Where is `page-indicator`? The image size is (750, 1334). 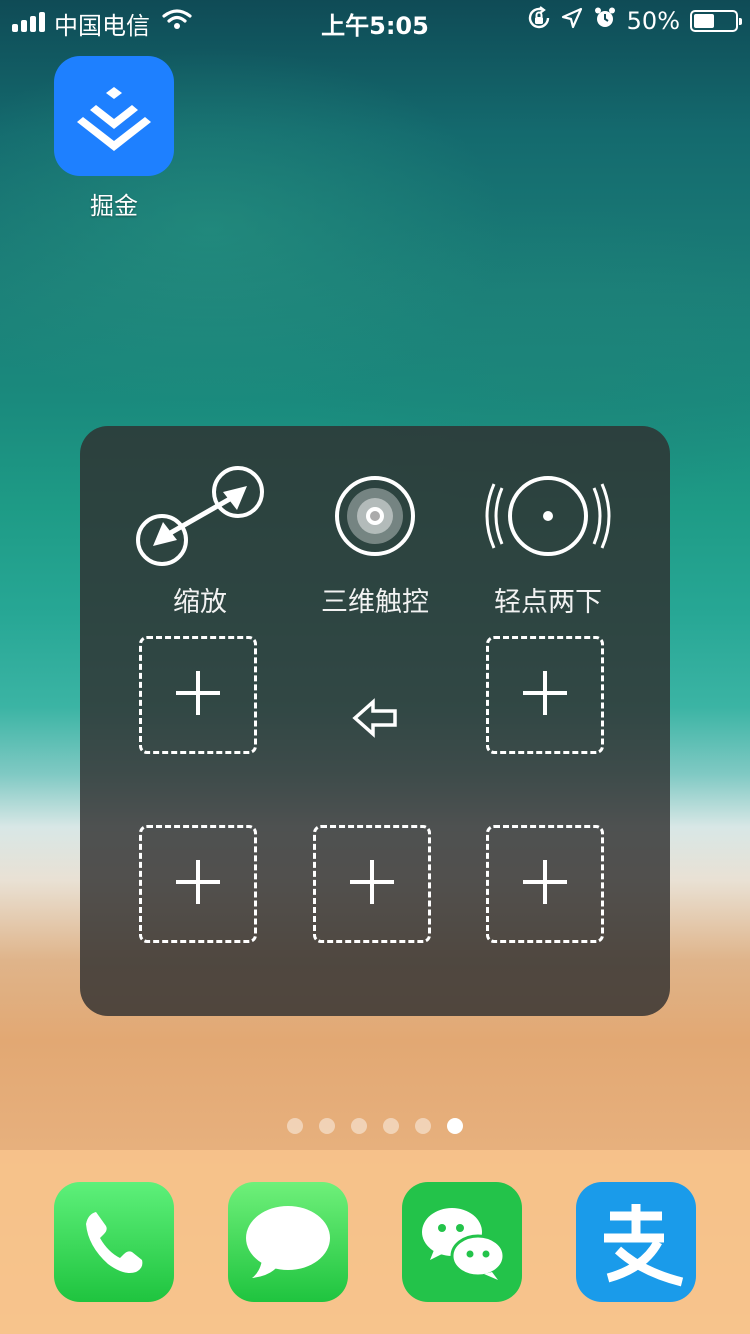
page-indicator is located at coordinates (375, 1126).